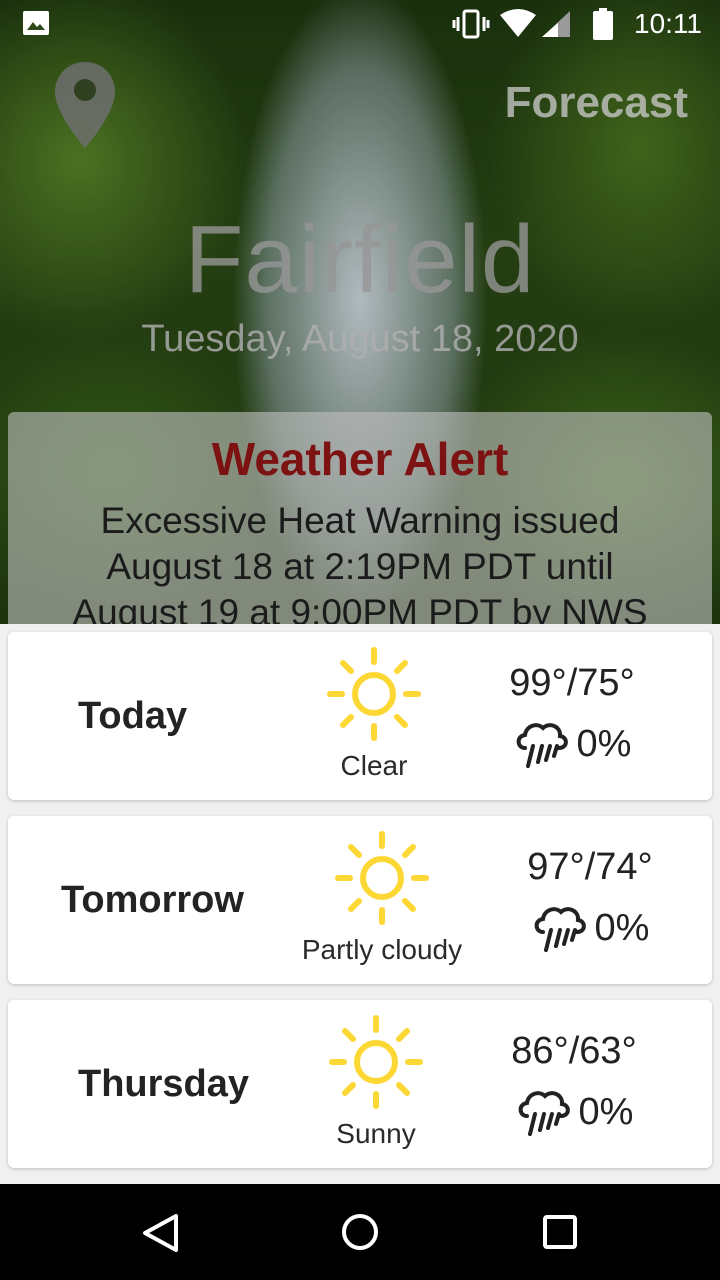 Image resolution: width=720 pixels, height=1280 pixels. I want to click on forecast-card-thursday: Thursday Sunny 86°/63° 0%, so click(360, 1084).